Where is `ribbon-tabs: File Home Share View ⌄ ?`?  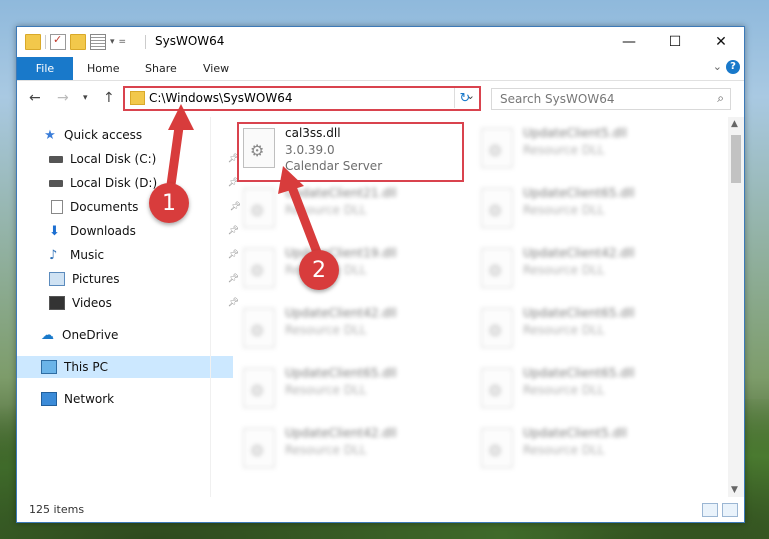
ribbon-tabs: File Home Share View ⌄ ? is located at coordinates (380, 69).